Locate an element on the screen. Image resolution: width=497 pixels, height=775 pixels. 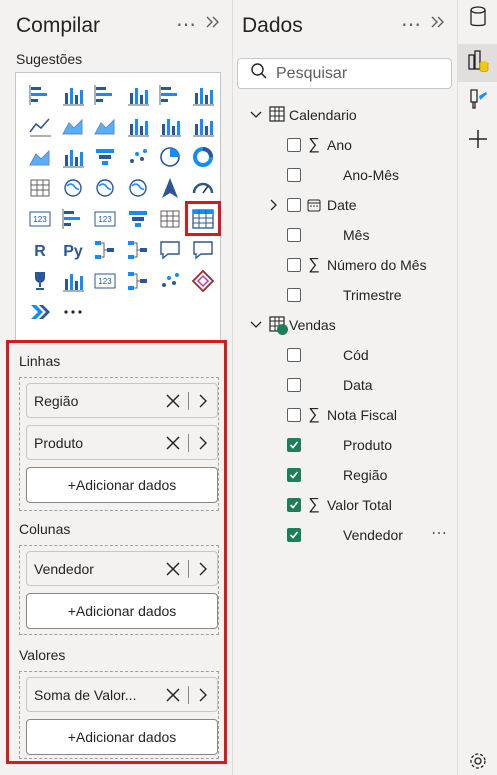
100-stacked-bar-icon is located at coordinates (170, 94).